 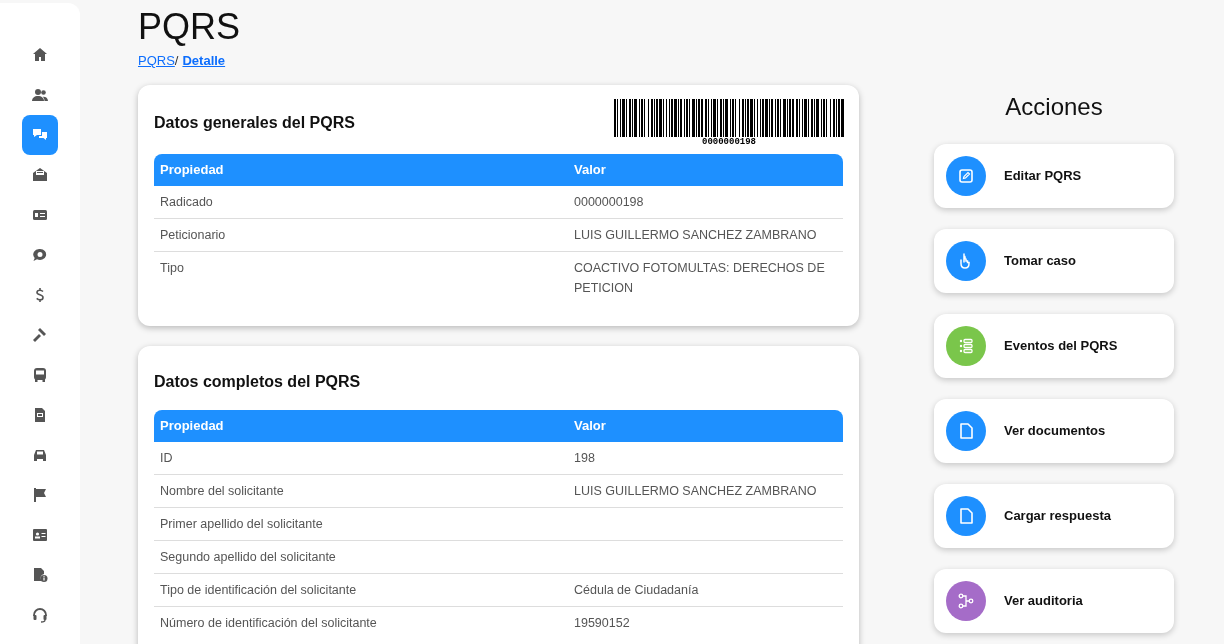 I want to click on home-icon, so click(x=40, y=55).